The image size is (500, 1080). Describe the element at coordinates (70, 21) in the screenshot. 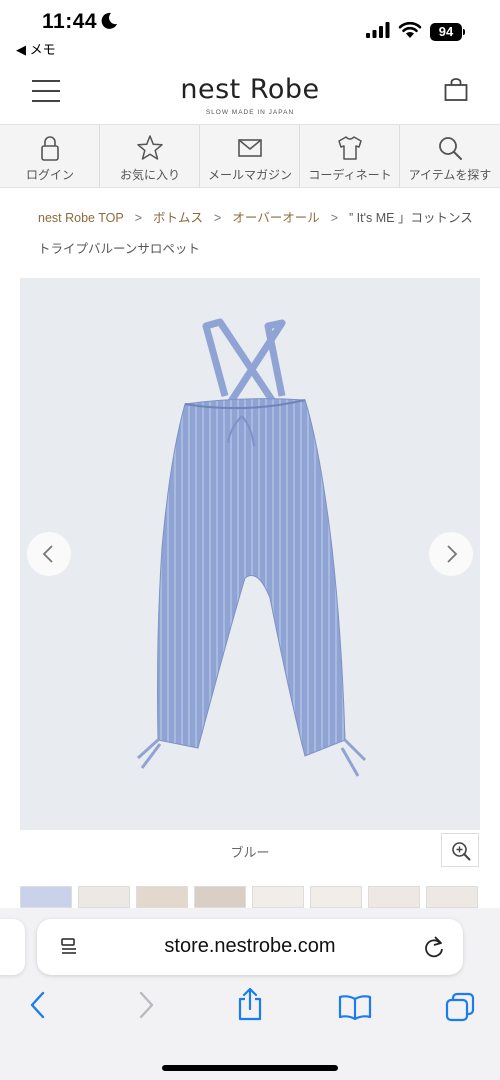

I see `status-time: 11:44` at that location.